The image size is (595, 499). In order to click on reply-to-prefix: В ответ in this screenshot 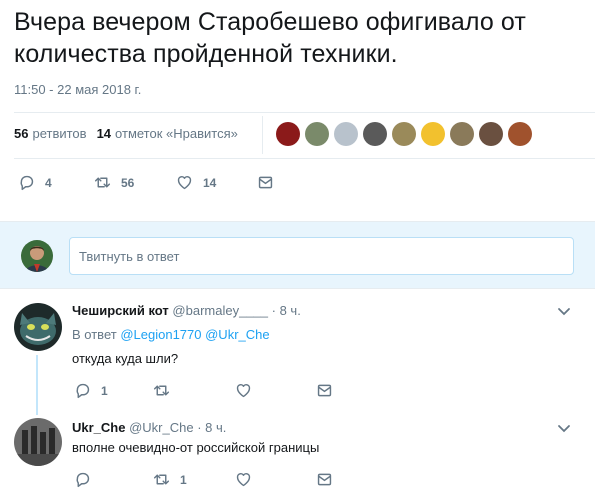, I will do `click(94, 334)`.